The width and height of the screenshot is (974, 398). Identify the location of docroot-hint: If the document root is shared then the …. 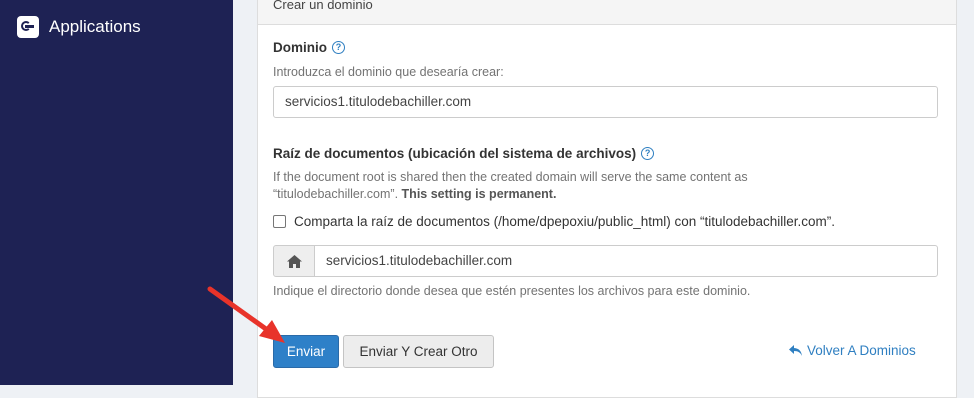
(510, 185).